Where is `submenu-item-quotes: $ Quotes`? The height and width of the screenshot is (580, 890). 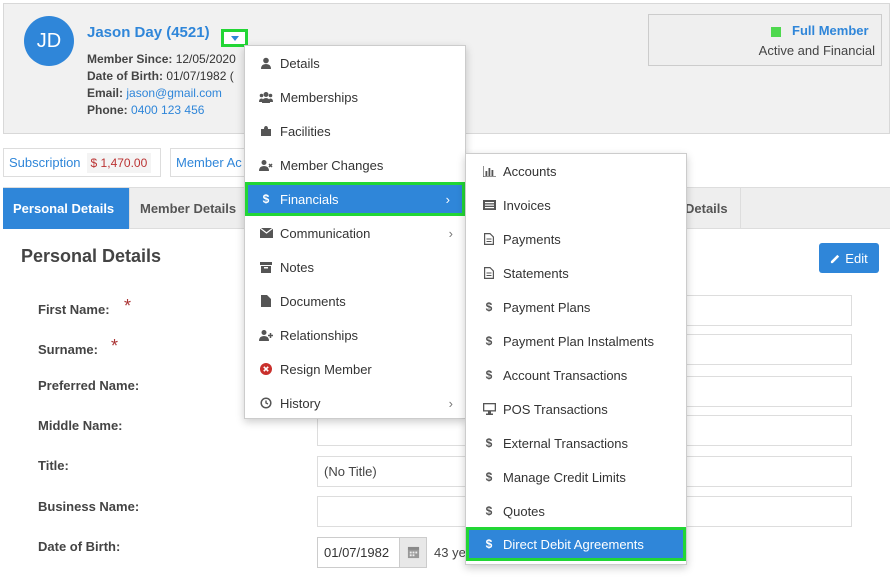 submenu-item-quotes: $ Quotes is located at coordinates (576, 511).